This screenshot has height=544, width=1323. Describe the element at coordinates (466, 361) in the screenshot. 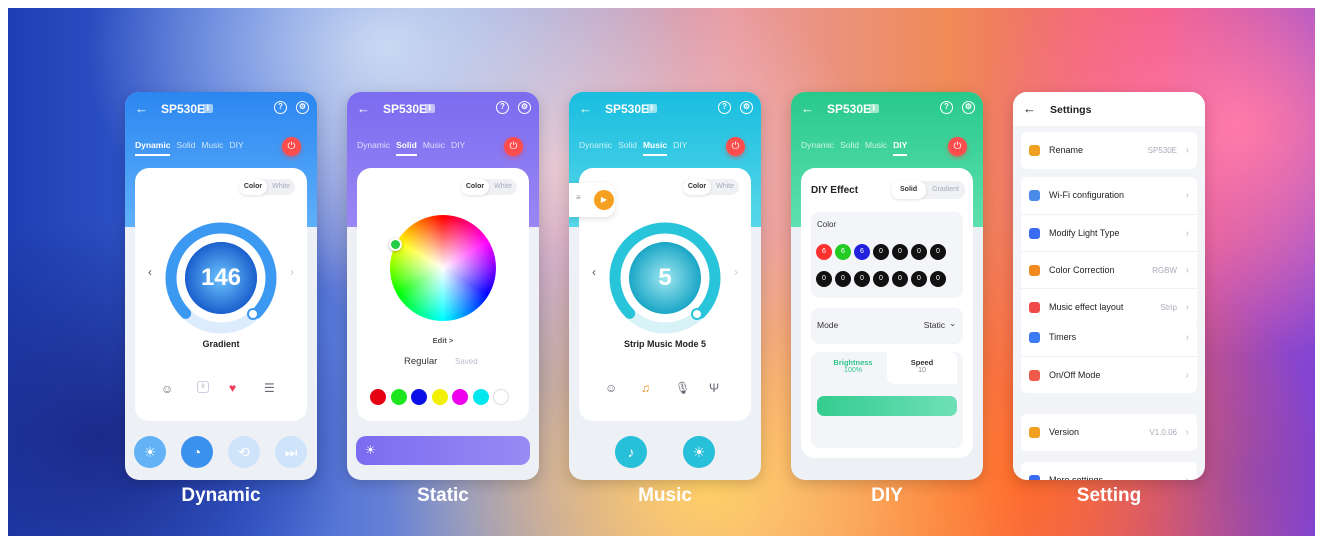

I see `saved-tab: Saved` at that location.